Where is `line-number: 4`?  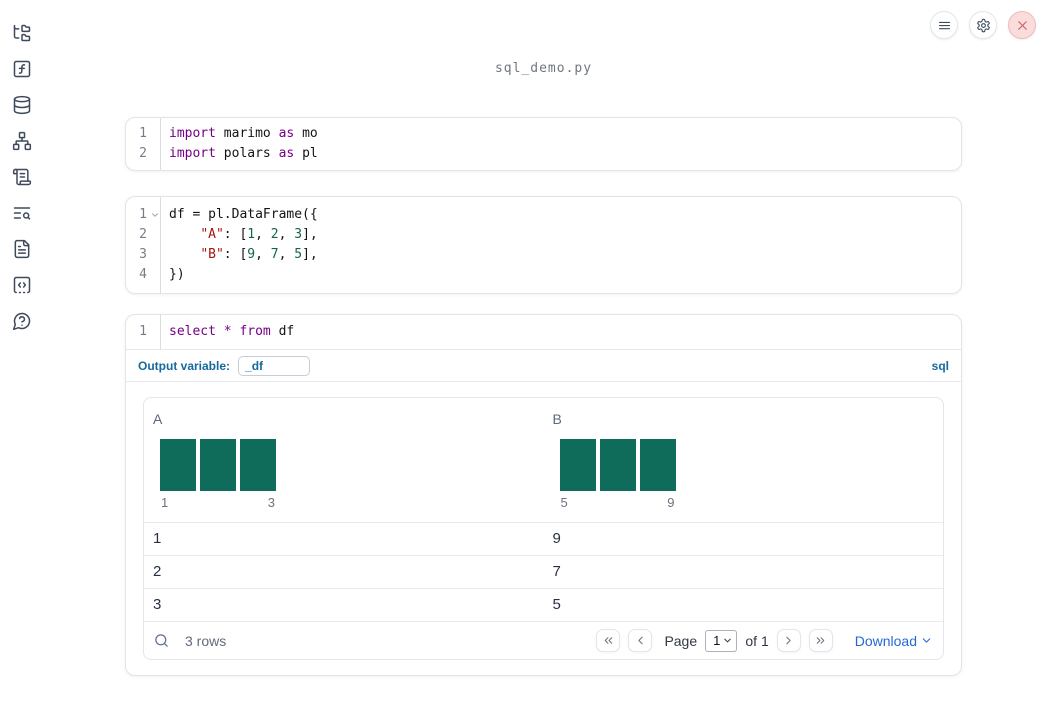 line-number: 4 is located at coordinates (143, 274).